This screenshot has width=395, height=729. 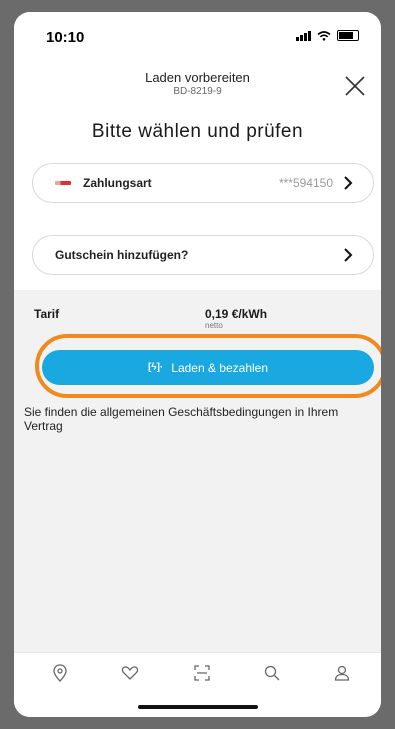 What do you see at coordinates (60, 673) in the screenshot?
I see `map-pin-icon` at bounding box center [60, 673].